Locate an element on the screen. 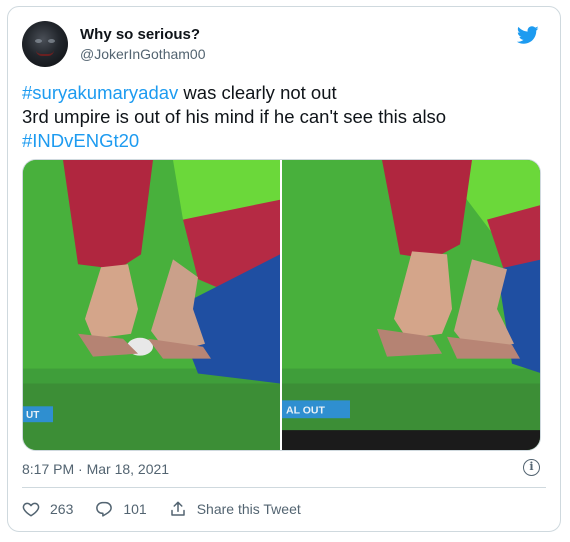  overlay-text-right: AL OUT is located at coordinates (305, 410).